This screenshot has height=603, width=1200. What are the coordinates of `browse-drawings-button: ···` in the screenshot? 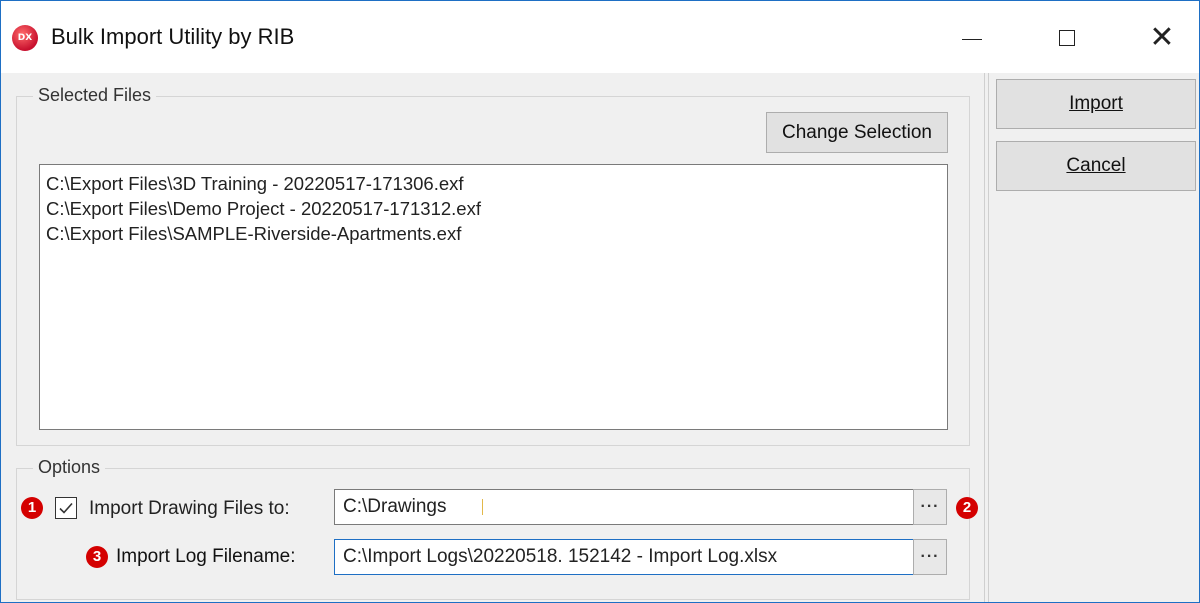 It's located at (930, 507).